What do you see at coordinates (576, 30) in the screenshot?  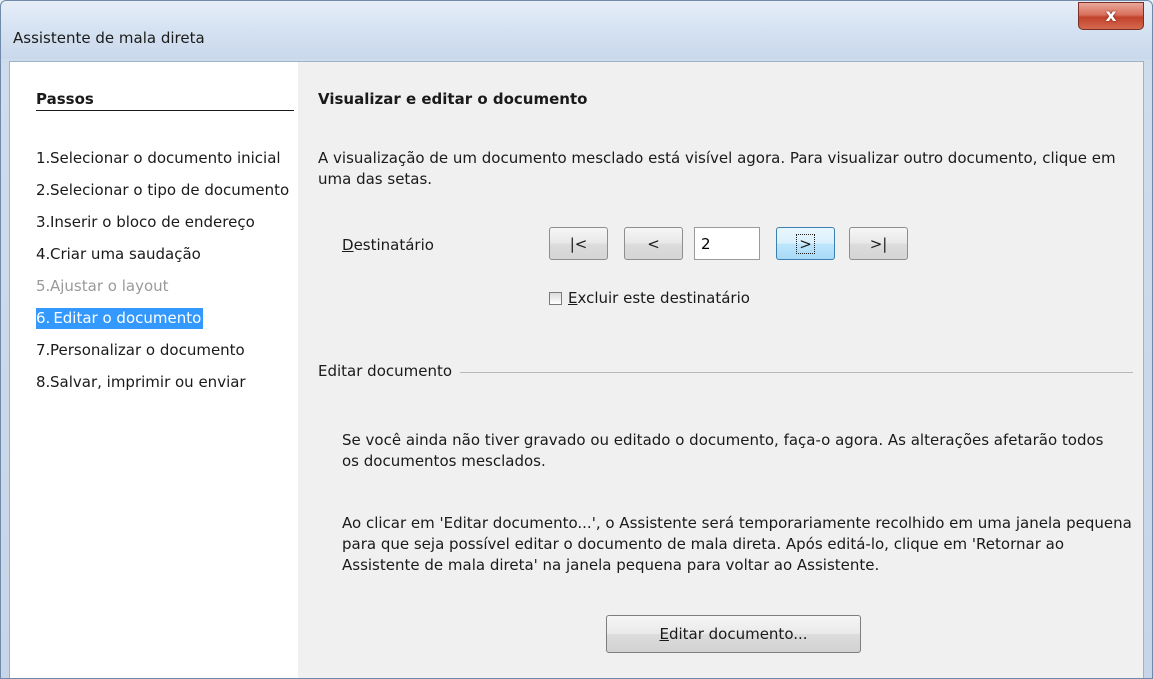 I see `title-bar: Assistente de mala direta x` at bounding box center [576, 30].